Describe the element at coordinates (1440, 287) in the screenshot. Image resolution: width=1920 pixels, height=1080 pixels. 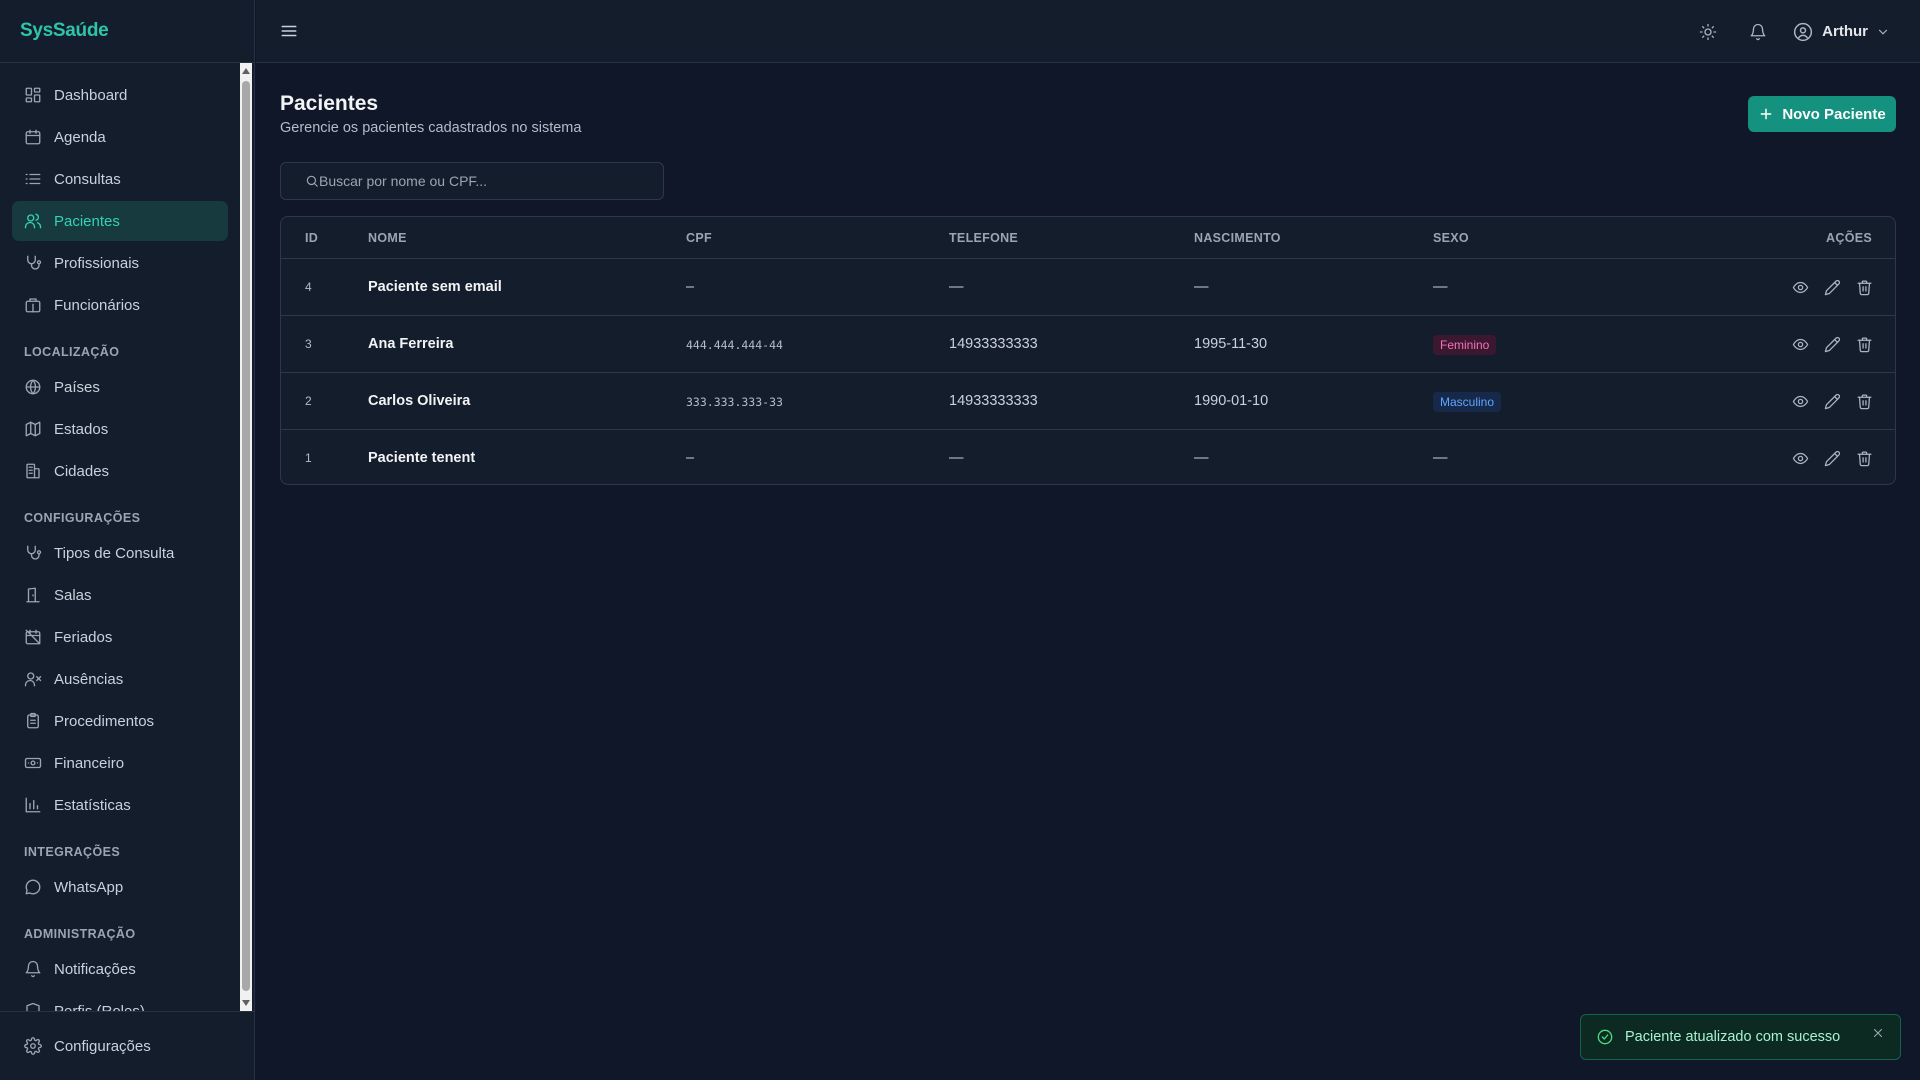
I see `cell-sex: —` at that location.